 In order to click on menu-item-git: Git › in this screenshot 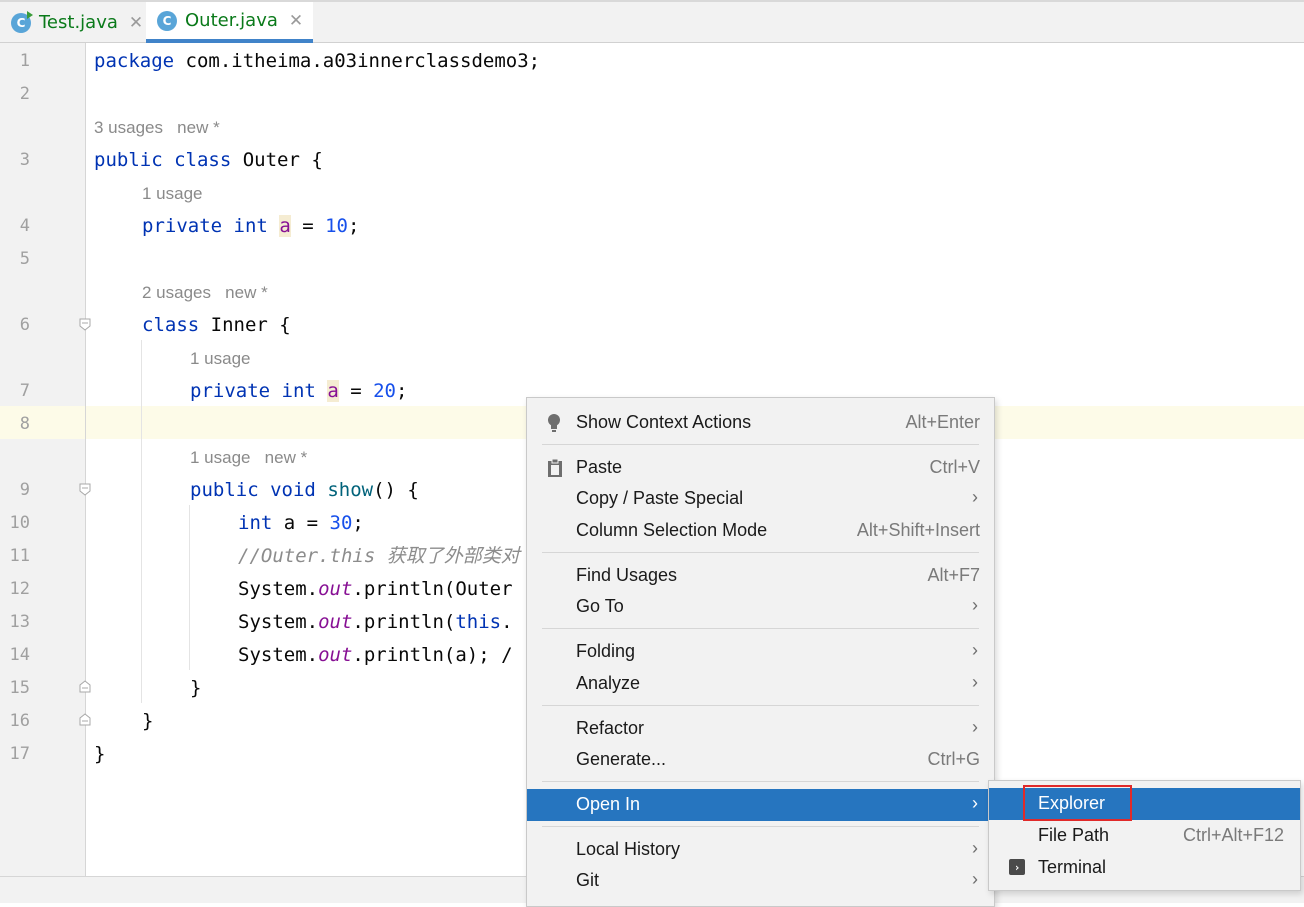, I will do `click(760, 881)`.